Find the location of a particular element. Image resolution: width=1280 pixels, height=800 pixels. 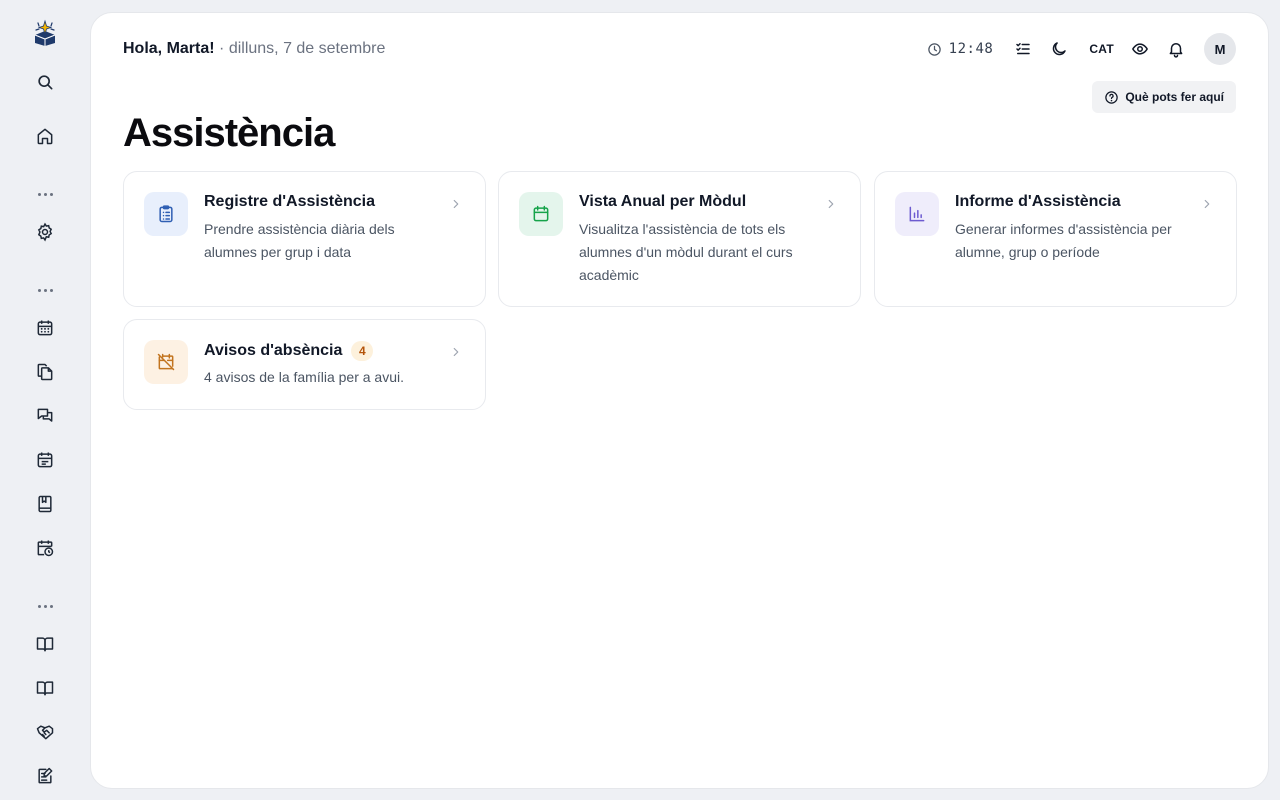

language-selector: CAT is located at coordinates (1101, 49).